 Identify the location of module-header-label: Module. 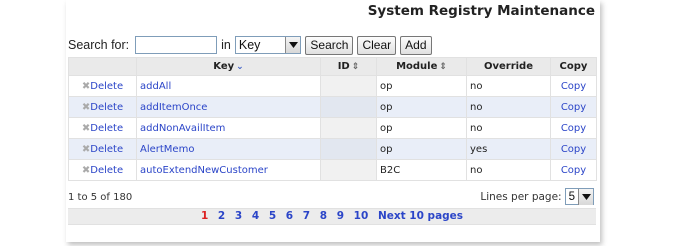
(417, 66).